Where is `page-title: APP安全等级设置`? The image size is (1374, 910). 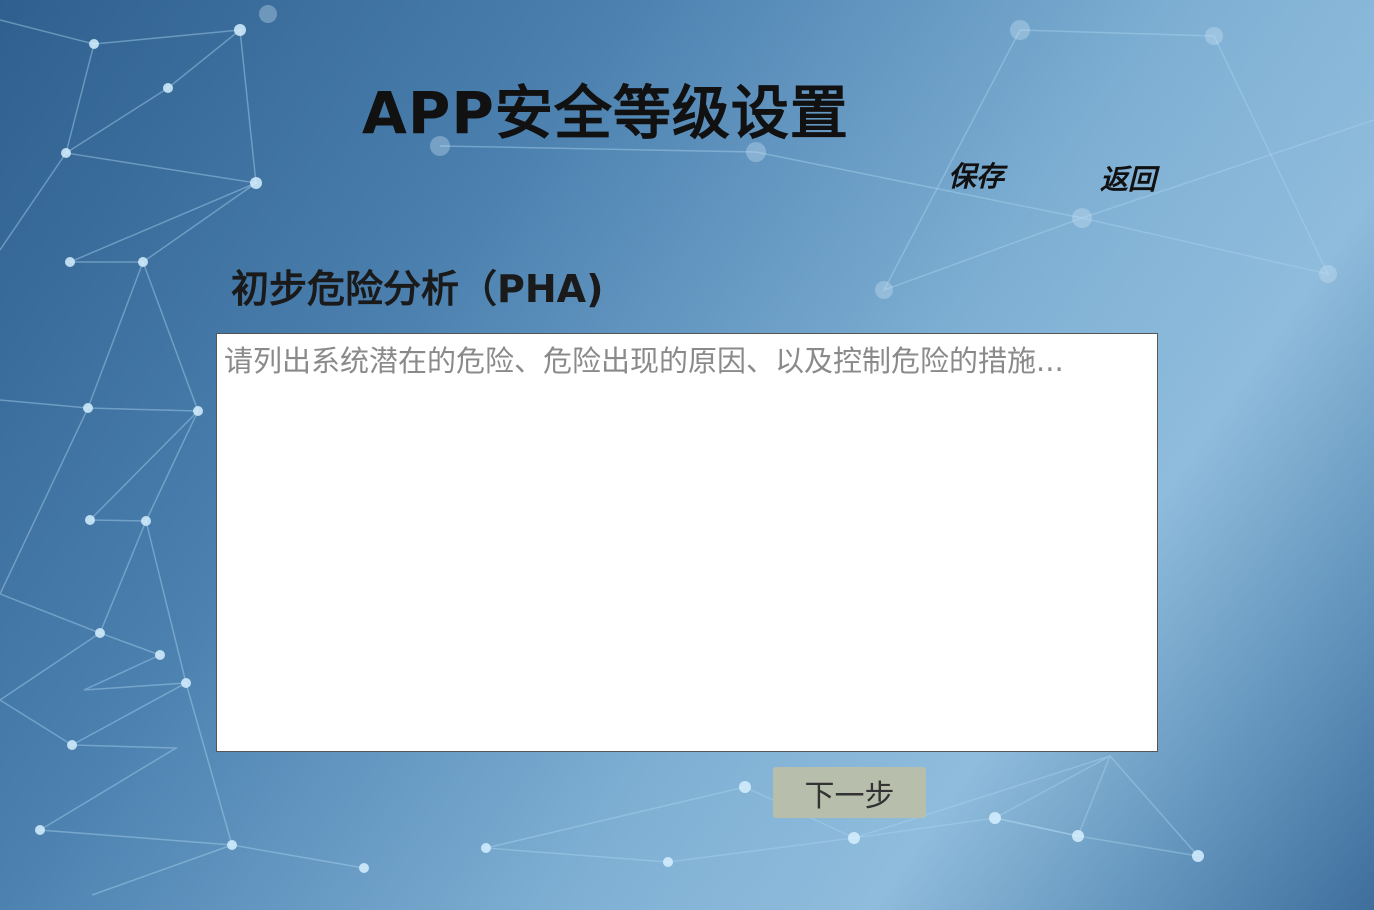
page-title: APP安全等级设置 is located at coordinates (605, 113).